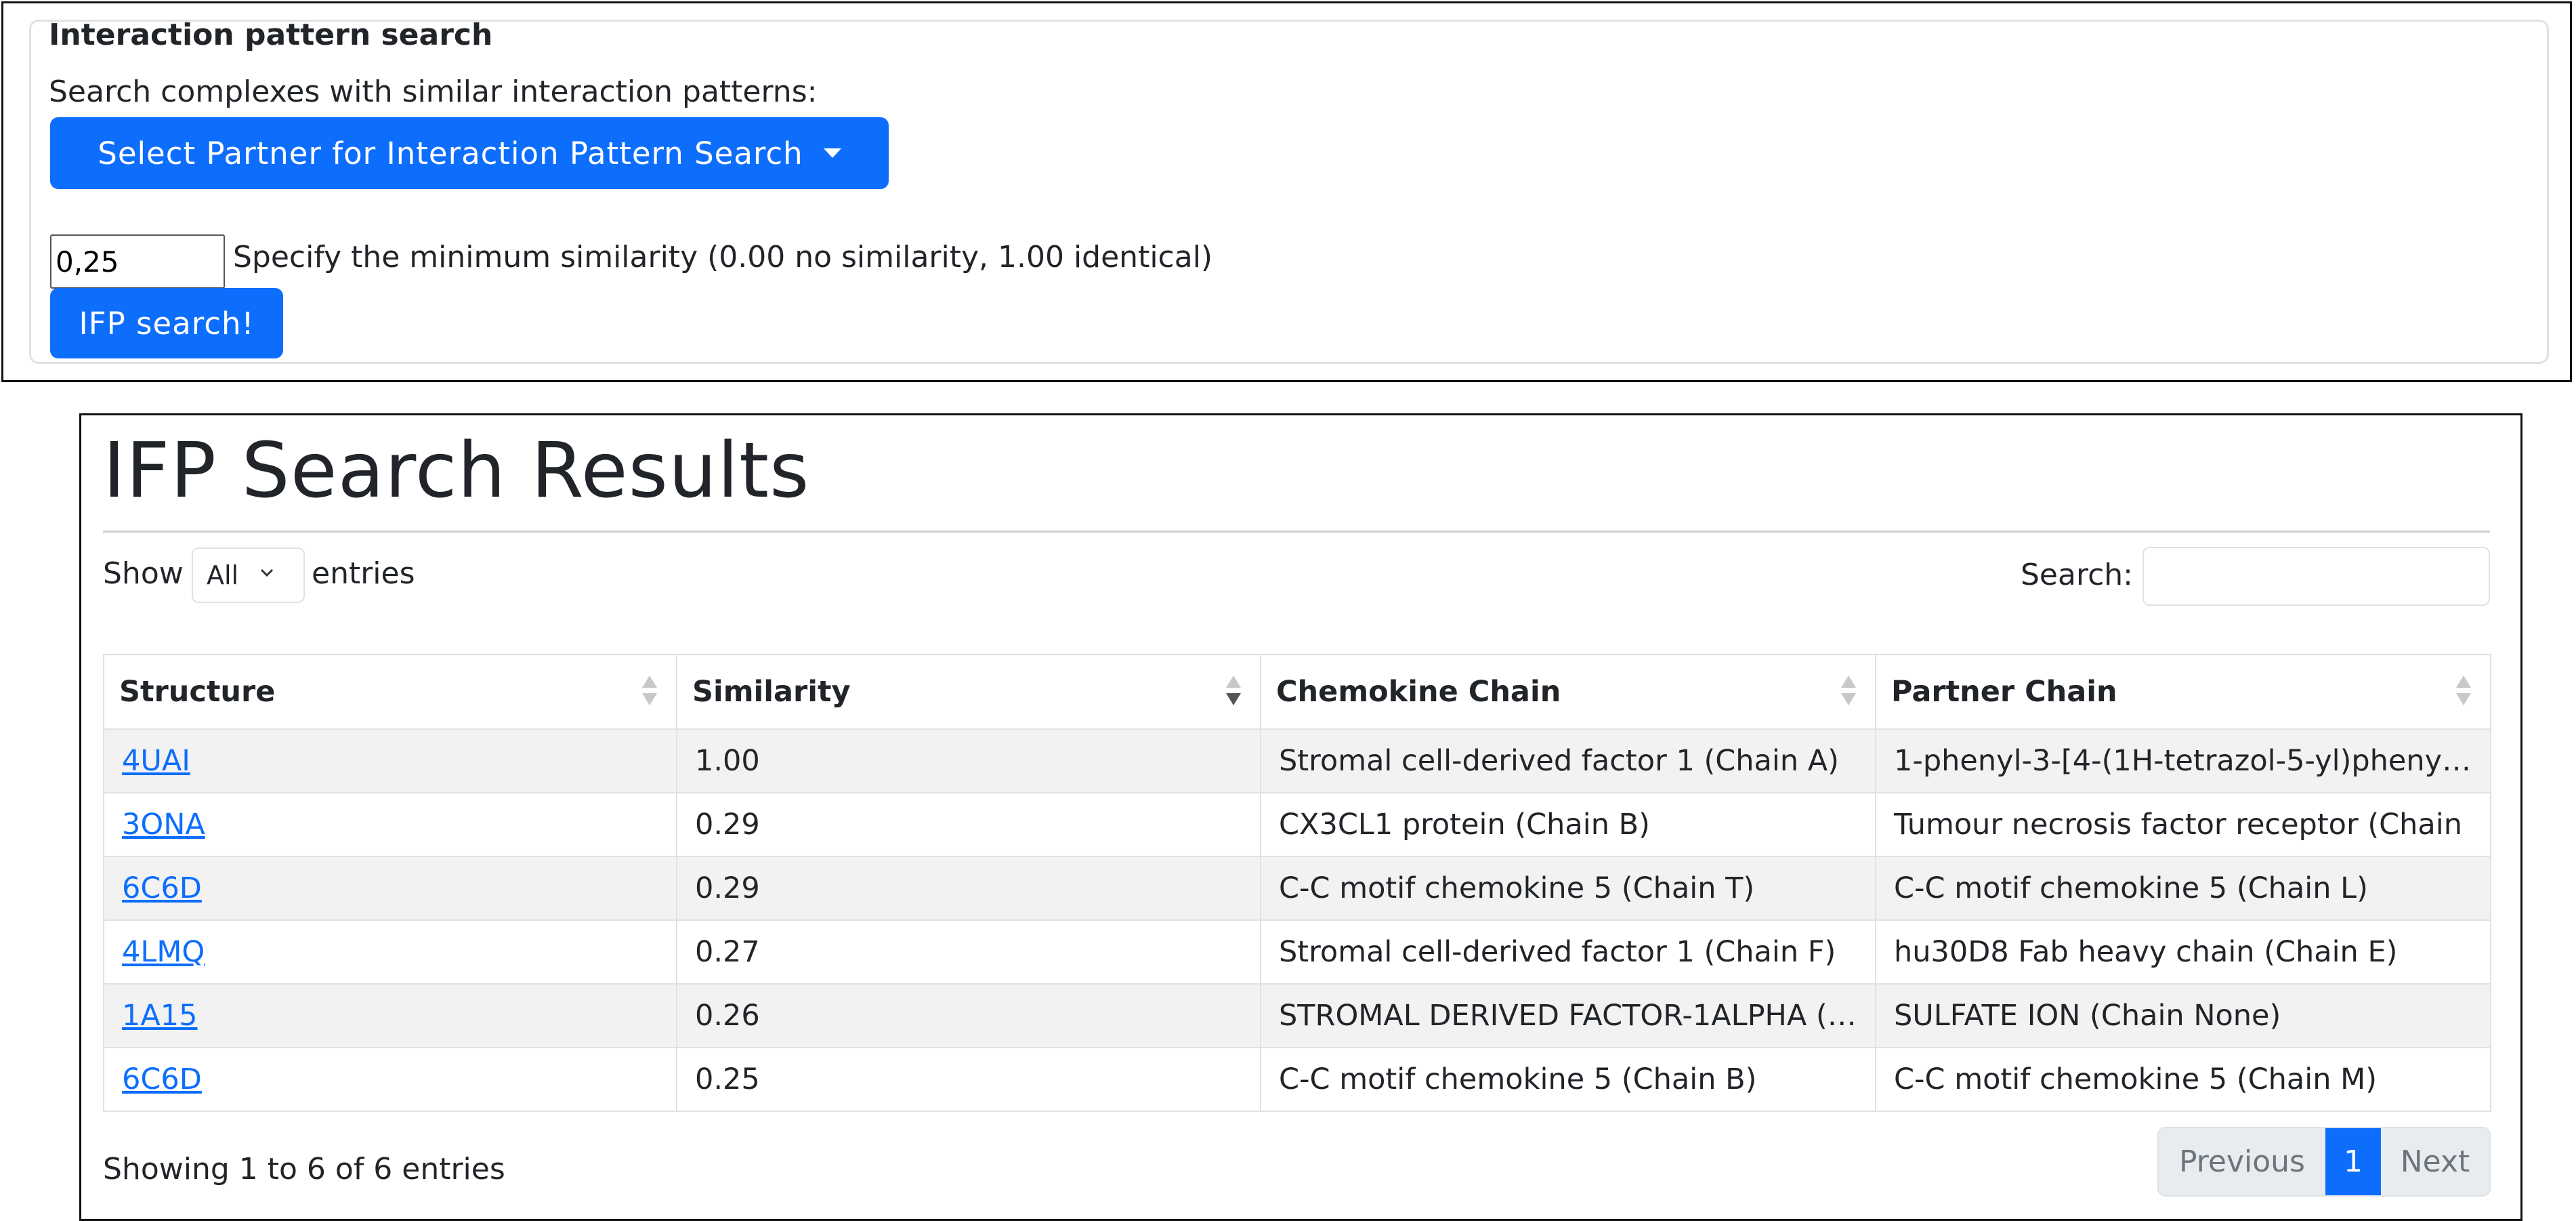 Image resolution: width=2576 pixels, height=1221 pixels. Describe the element at coordinates (166, 323) in the screenshot. I see `ifp-search-button: IFP search!` at that location.